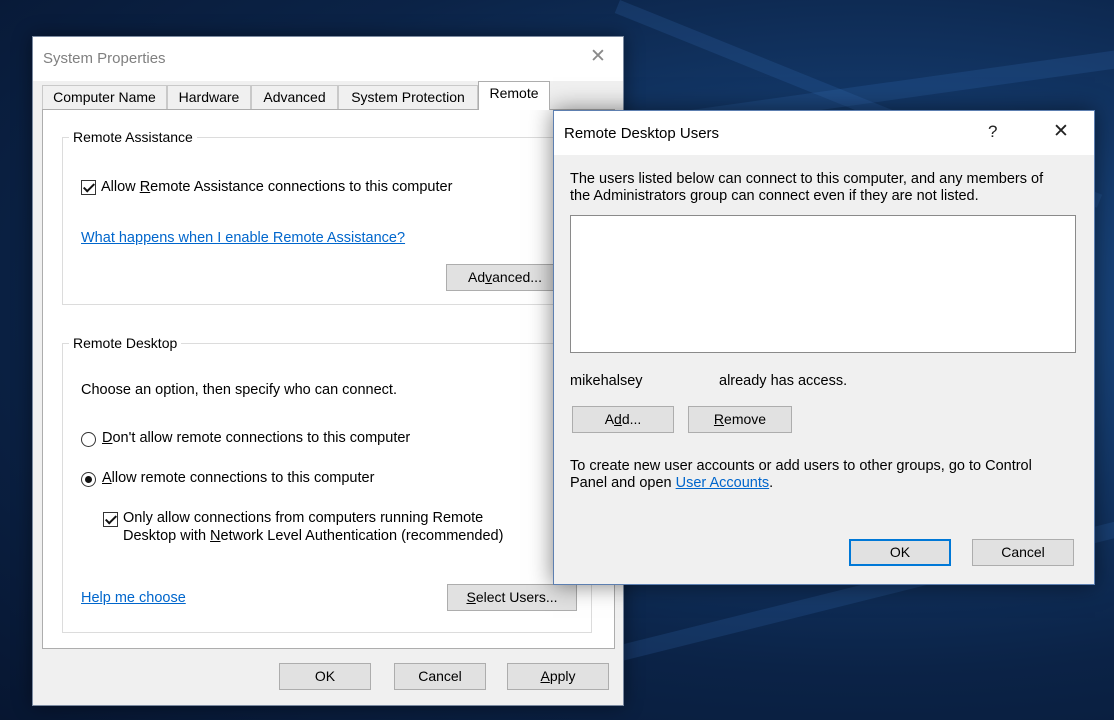 The width and height of the screenshot is (1114, 720). What do you see at coordinates (133, 598) in the screenshot?
I see `help-me-choose-link: Help me choose` at bounding box center [133, 598].